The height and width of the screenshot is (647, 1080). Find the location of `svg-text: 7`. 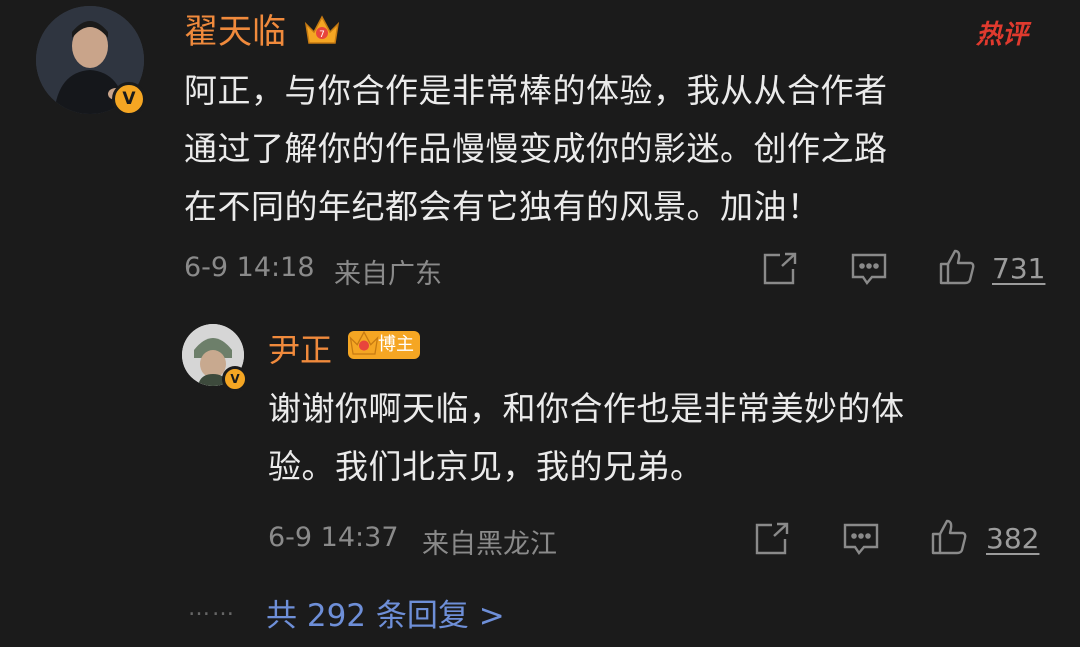

svg-text: 7 is located at coordinates (322, 35).